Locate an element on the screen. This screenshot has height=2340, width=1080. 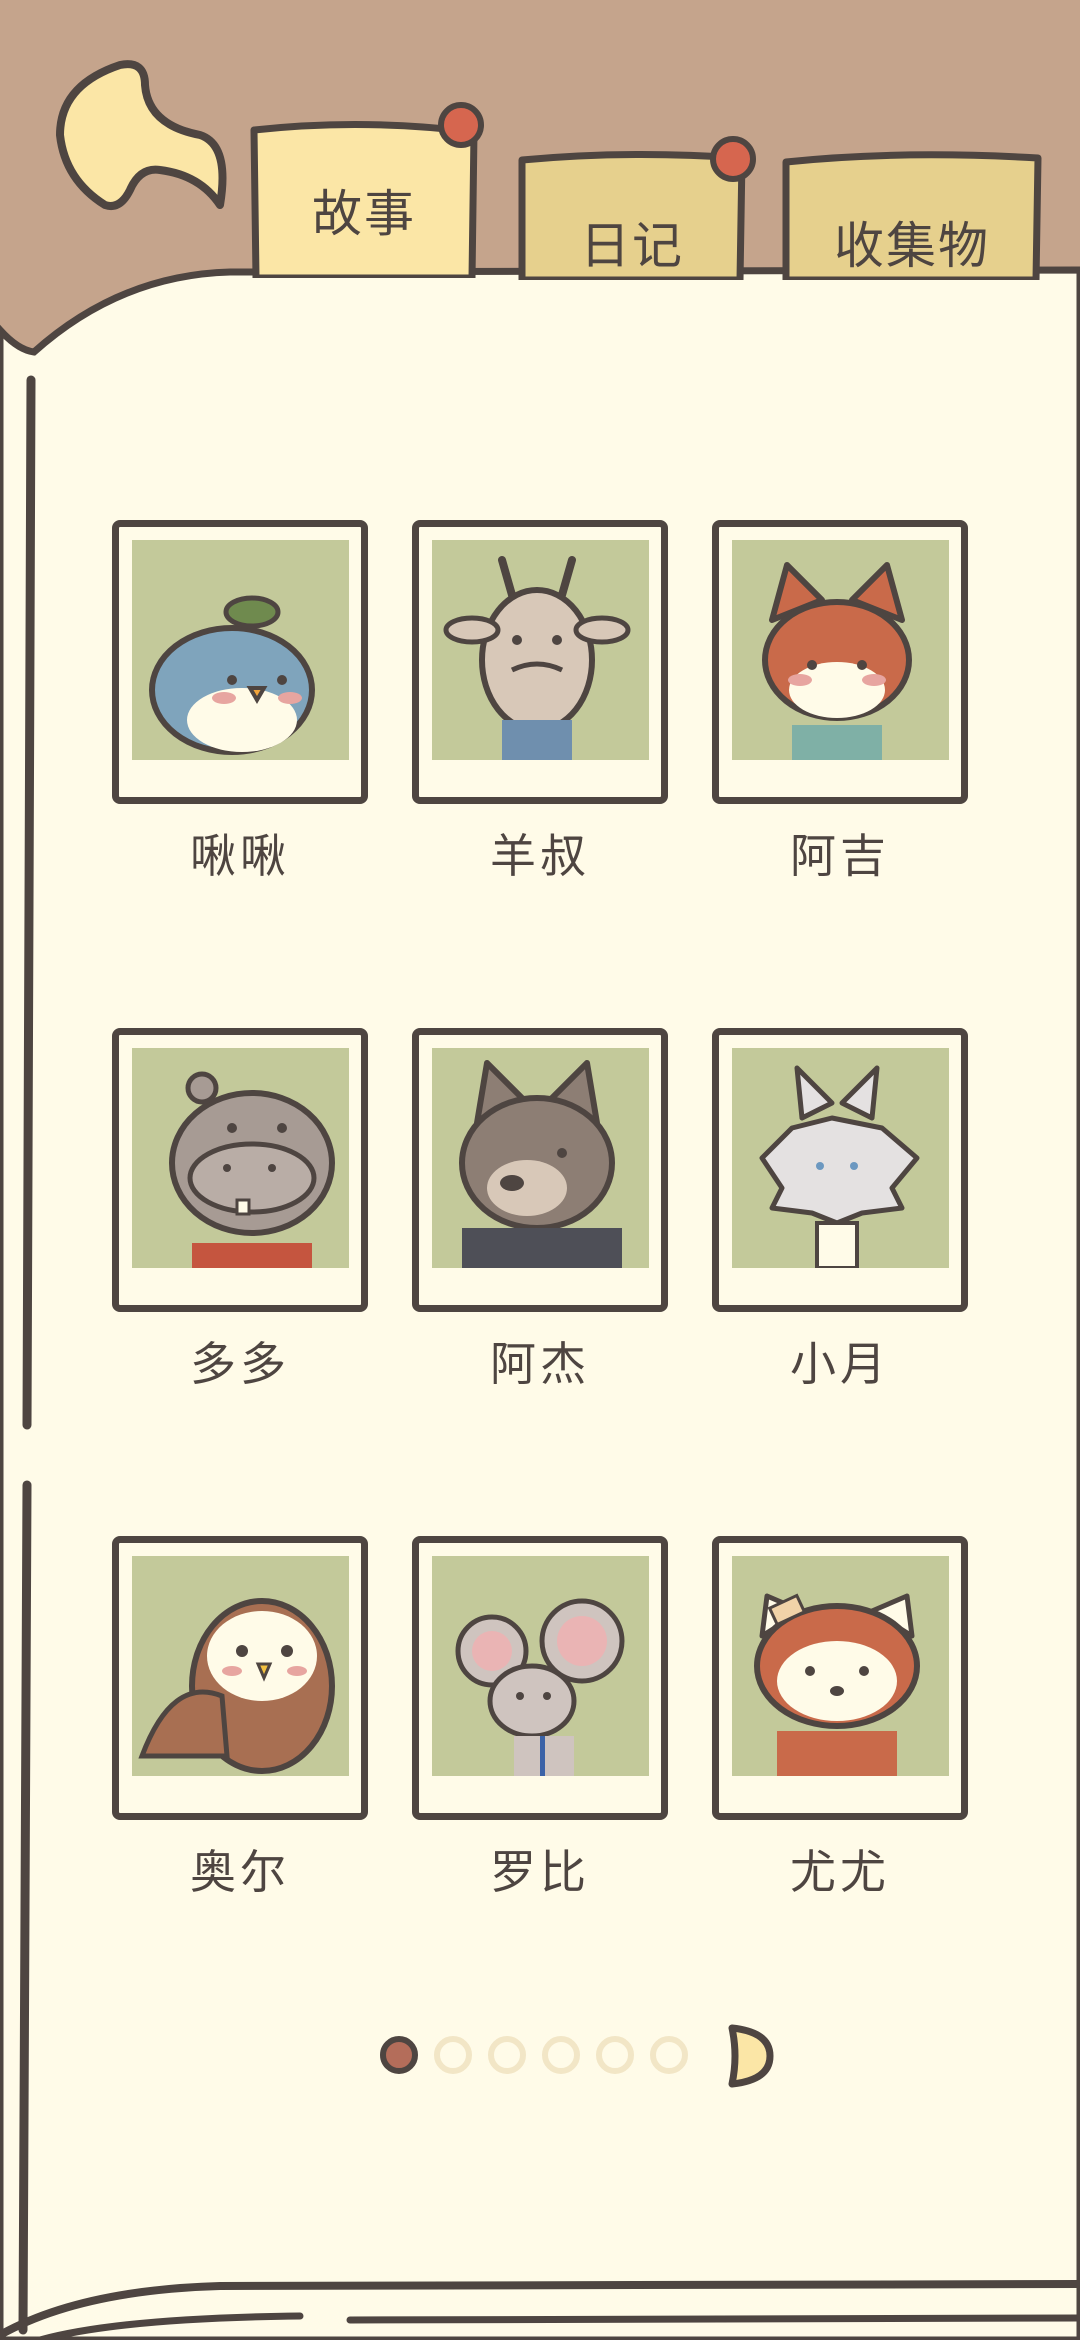
back-arrow-icon is located at coordinates (141, 135).